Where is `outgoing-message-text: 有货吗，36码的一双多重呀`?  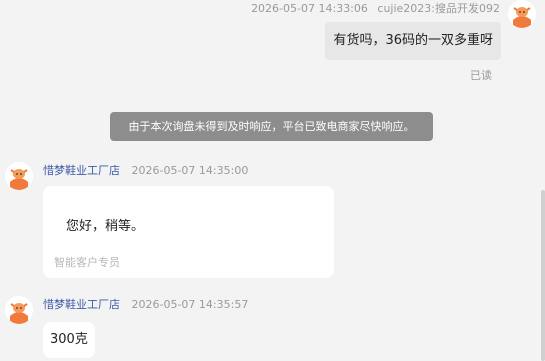 outgoing-message-text: 有货吗，36码的一双多重呀 is located at coordinates (413, 40).